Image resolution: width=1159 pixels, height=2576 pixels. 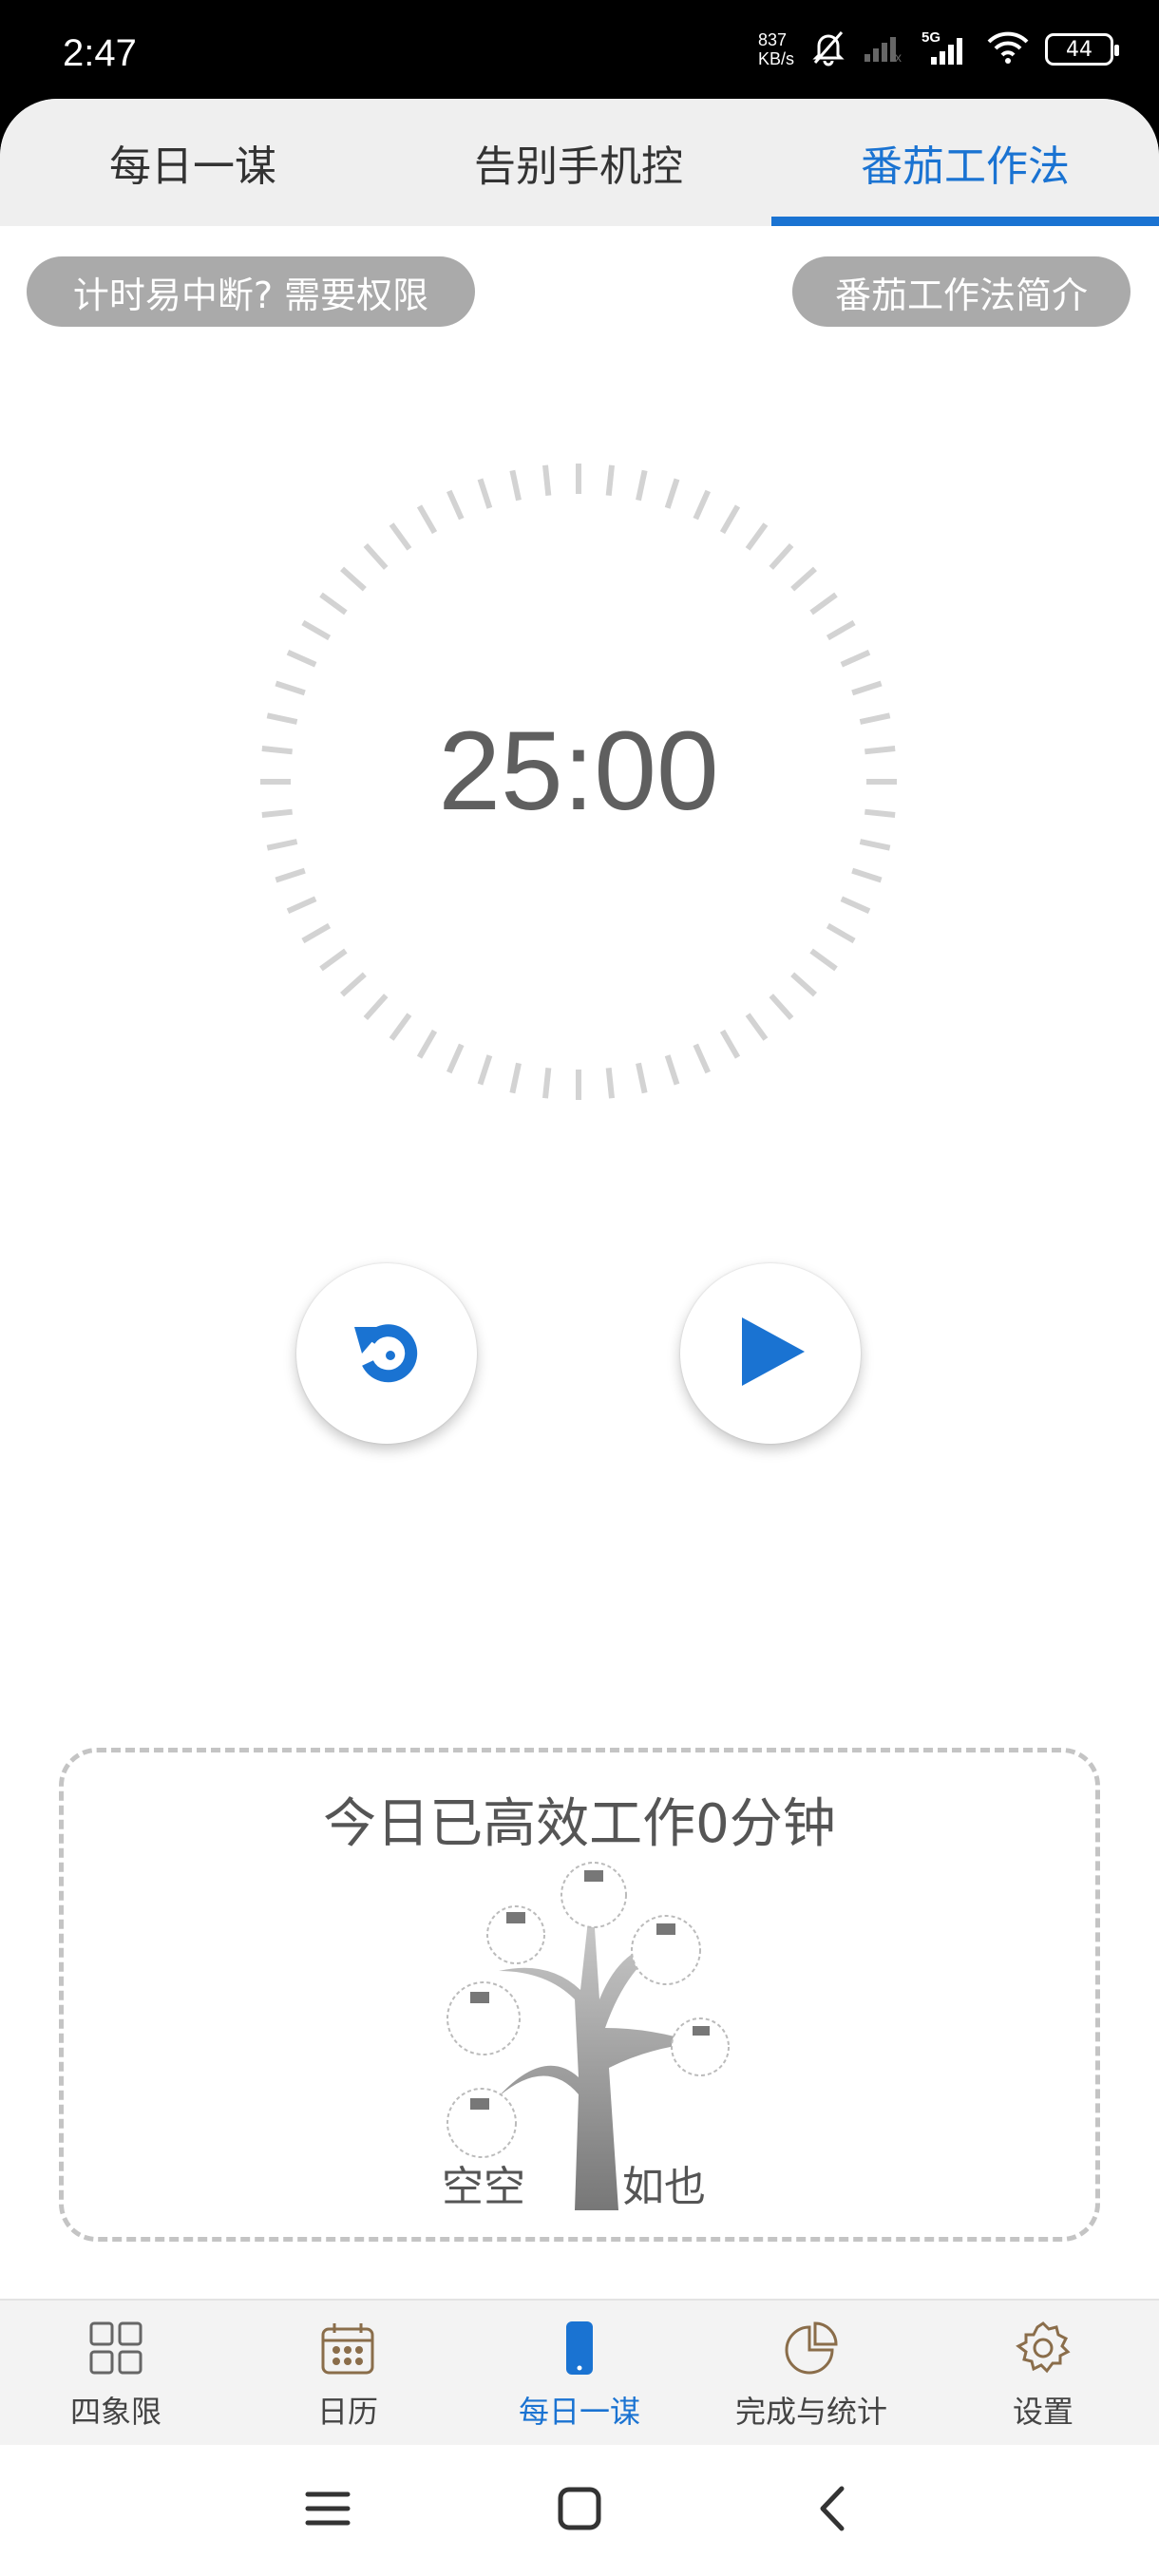 I want to click on grid-icon, so click(x=115, y=2340).